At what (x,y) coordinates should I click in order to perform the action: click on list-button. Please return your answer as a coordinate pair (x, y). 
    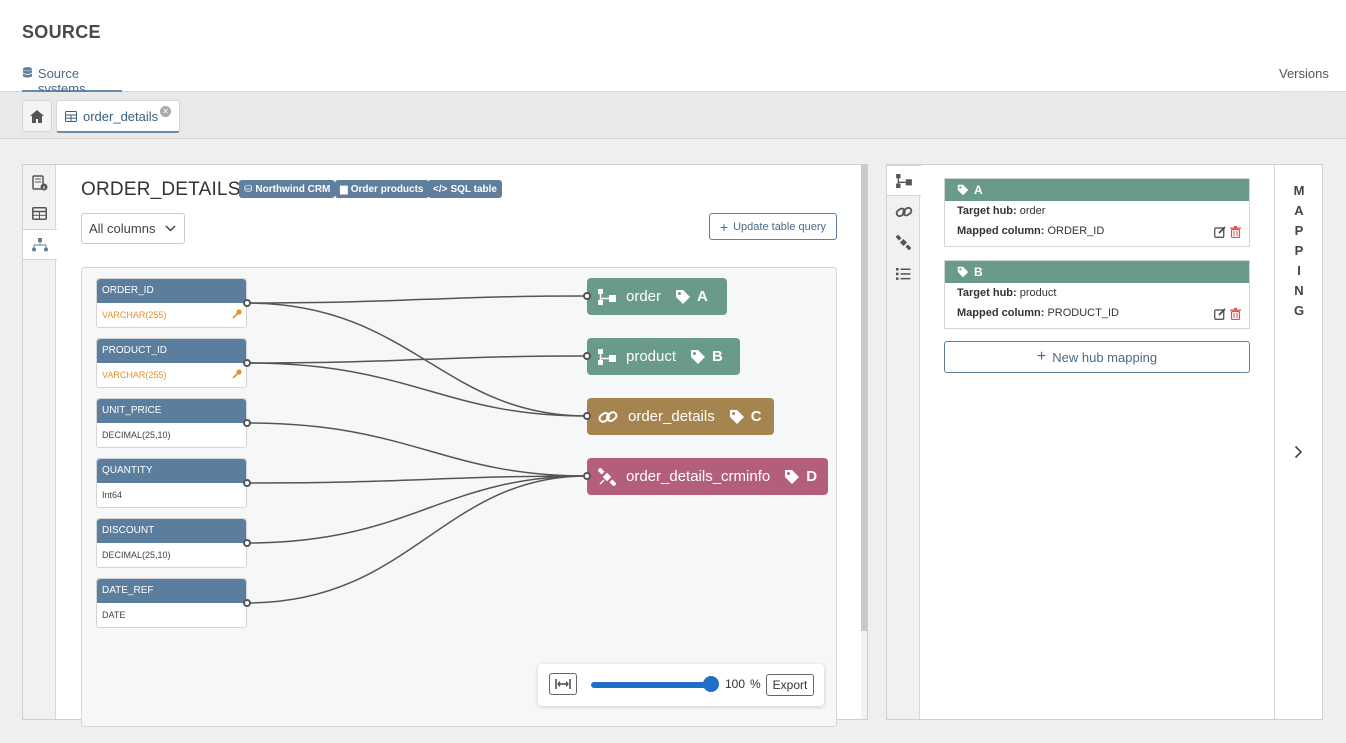
    Looking at the image, I should click on (903, 273).